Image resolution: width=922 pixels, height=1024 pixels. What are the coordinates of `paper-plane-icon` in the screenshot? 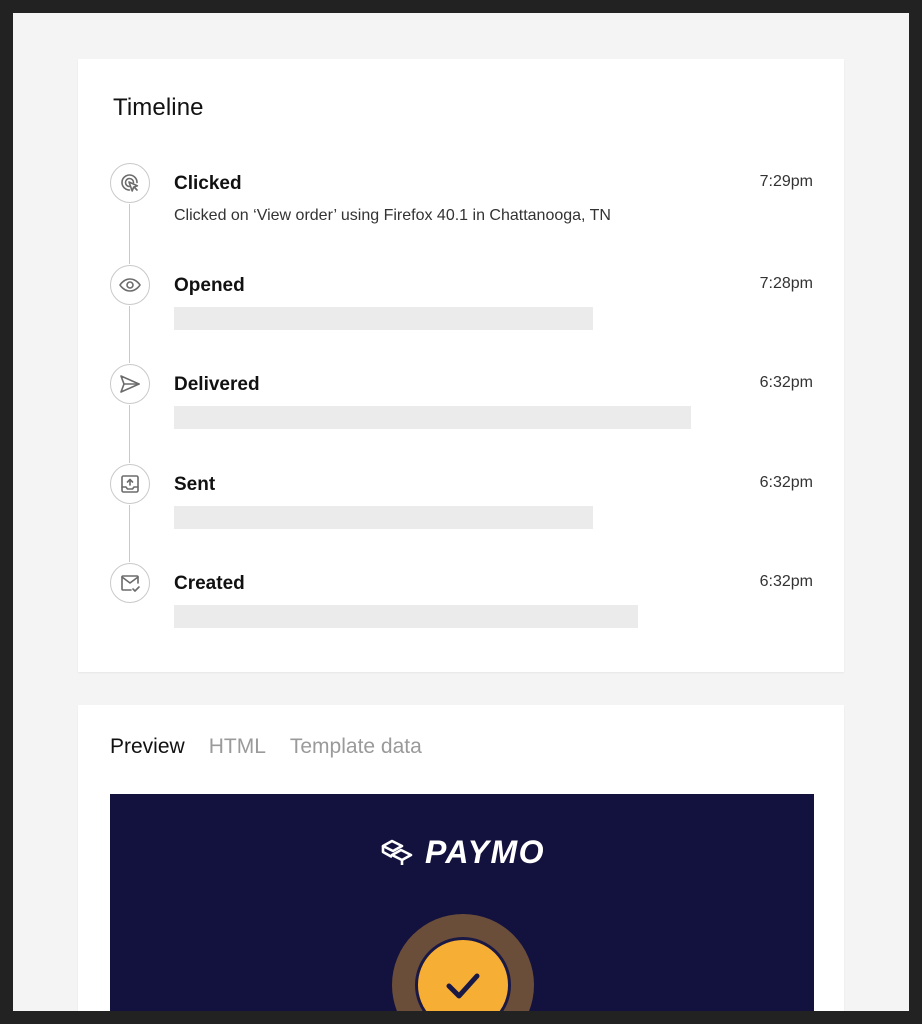 It's located at (130, 384).